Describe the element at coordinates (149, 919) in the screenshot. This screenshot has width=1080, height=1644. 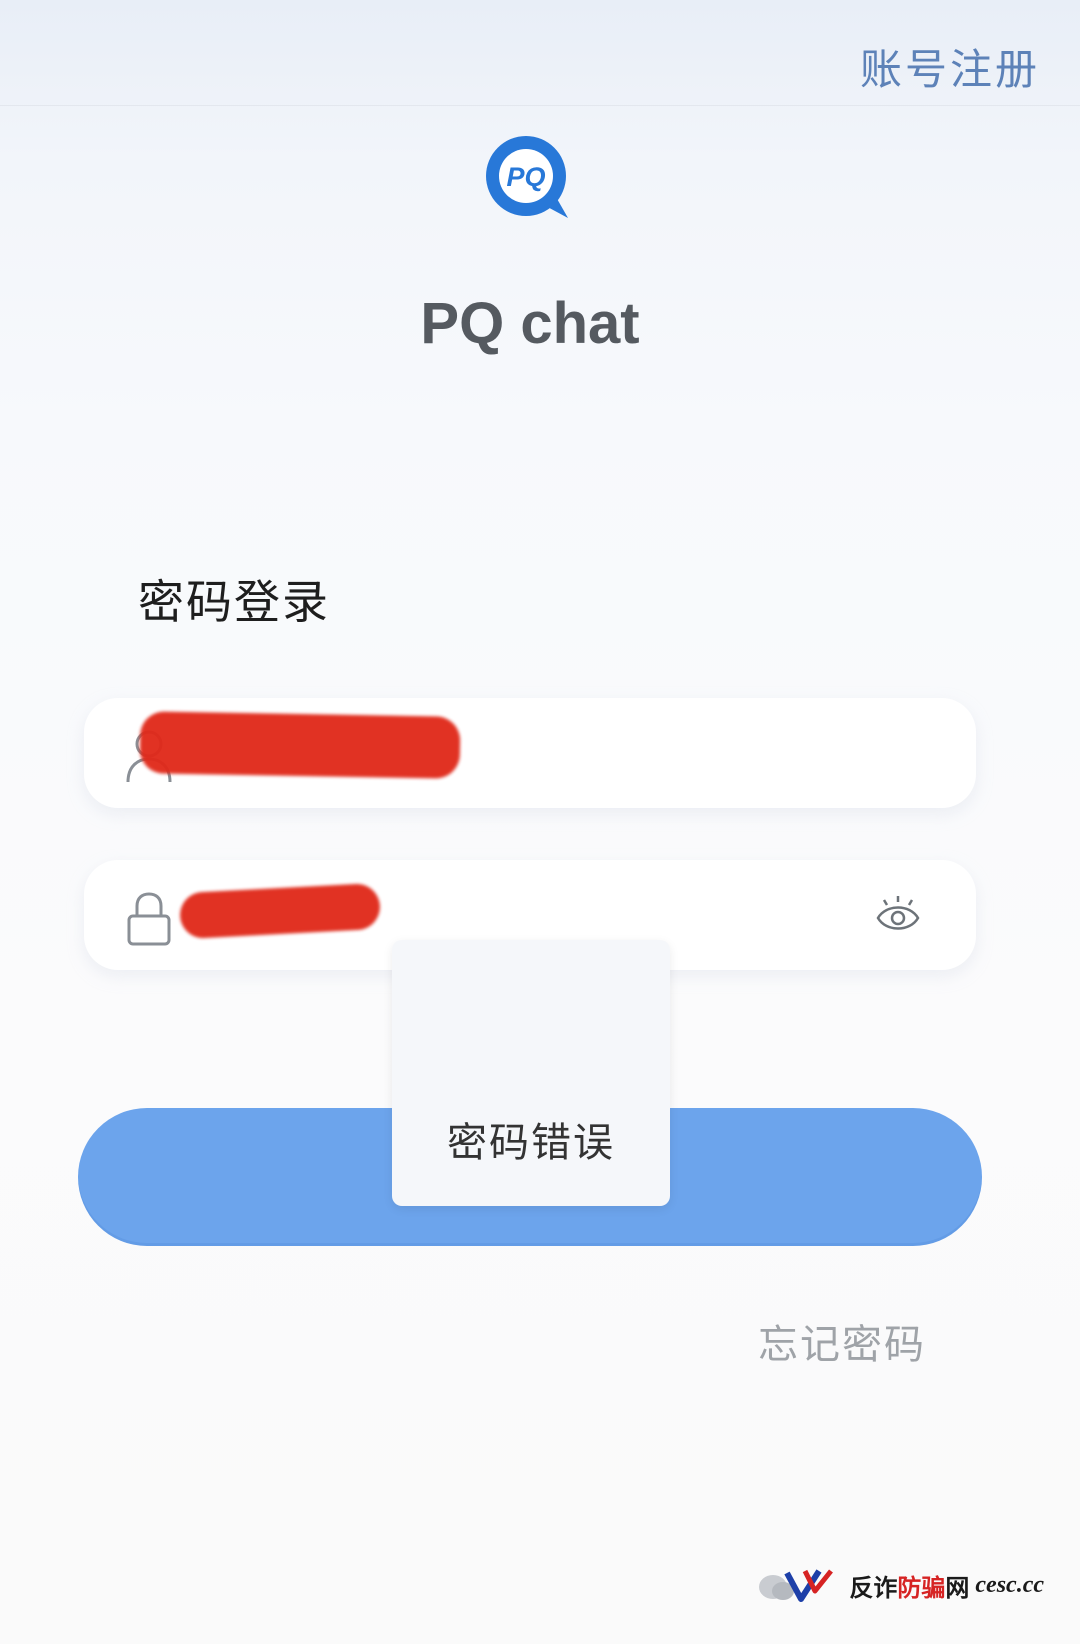
I see `lock-icon` at that location.